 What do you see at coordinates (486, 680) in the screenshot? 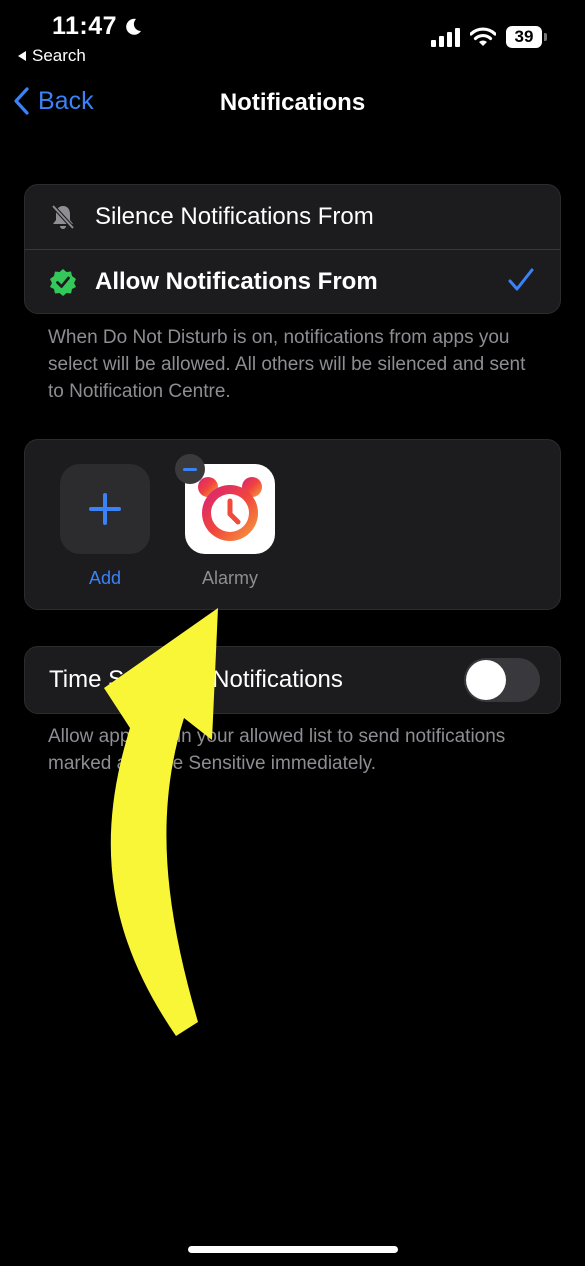
I see `toggle-knob` at bounding box center [486, 680].